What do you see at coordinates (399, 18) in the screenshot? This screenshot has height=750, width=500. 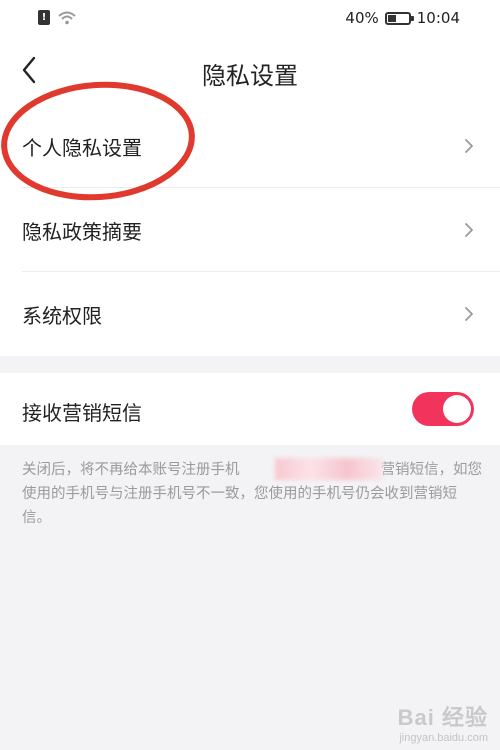 I see `battery-icon` at bounding box center [399, 18].